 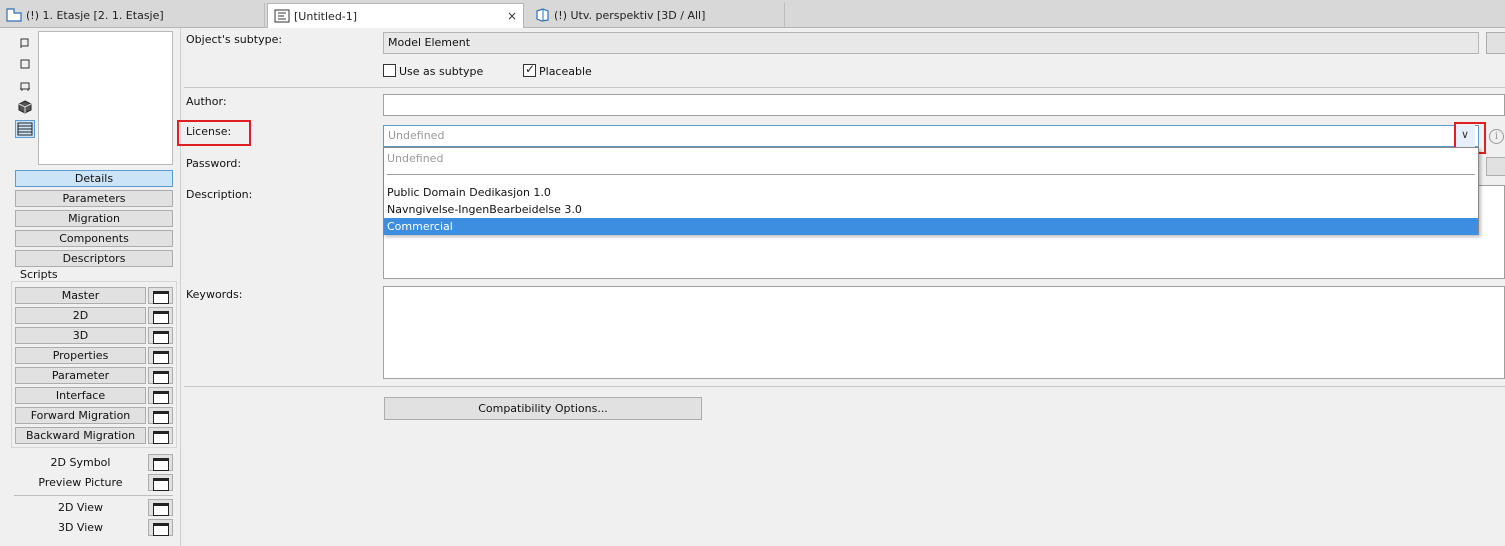 What do you see at coordinates (214, 133) in the screenshot?
I see `annotation-highlight` at bounding box center [214, 133].